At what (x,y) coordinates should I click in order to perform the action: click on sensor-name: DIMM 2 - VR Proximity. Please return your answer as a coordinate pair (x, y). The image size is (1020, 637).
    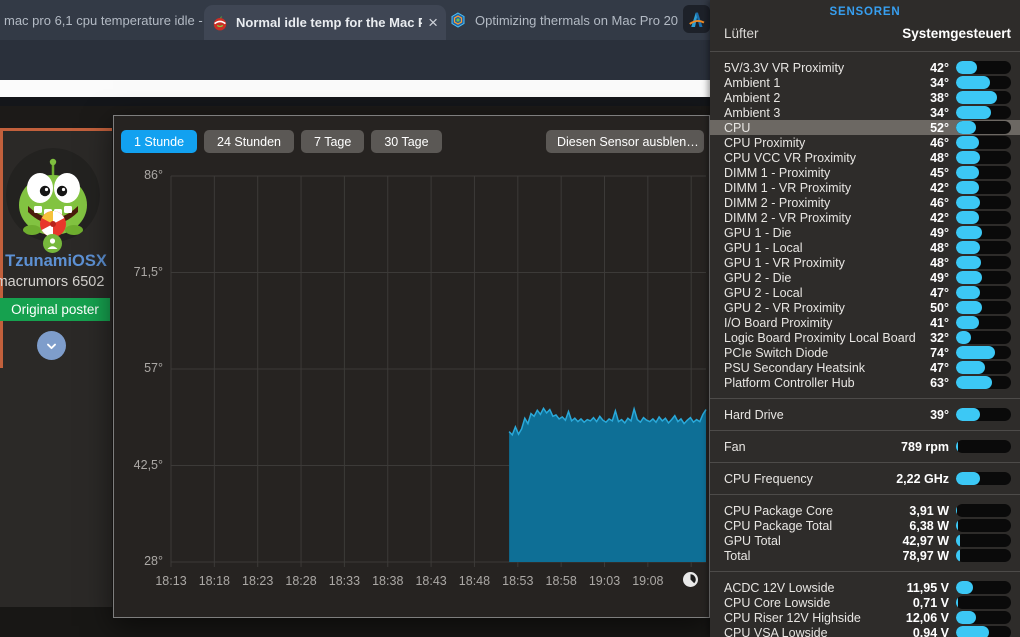
    Looking at the image, I should click on (788, 217).